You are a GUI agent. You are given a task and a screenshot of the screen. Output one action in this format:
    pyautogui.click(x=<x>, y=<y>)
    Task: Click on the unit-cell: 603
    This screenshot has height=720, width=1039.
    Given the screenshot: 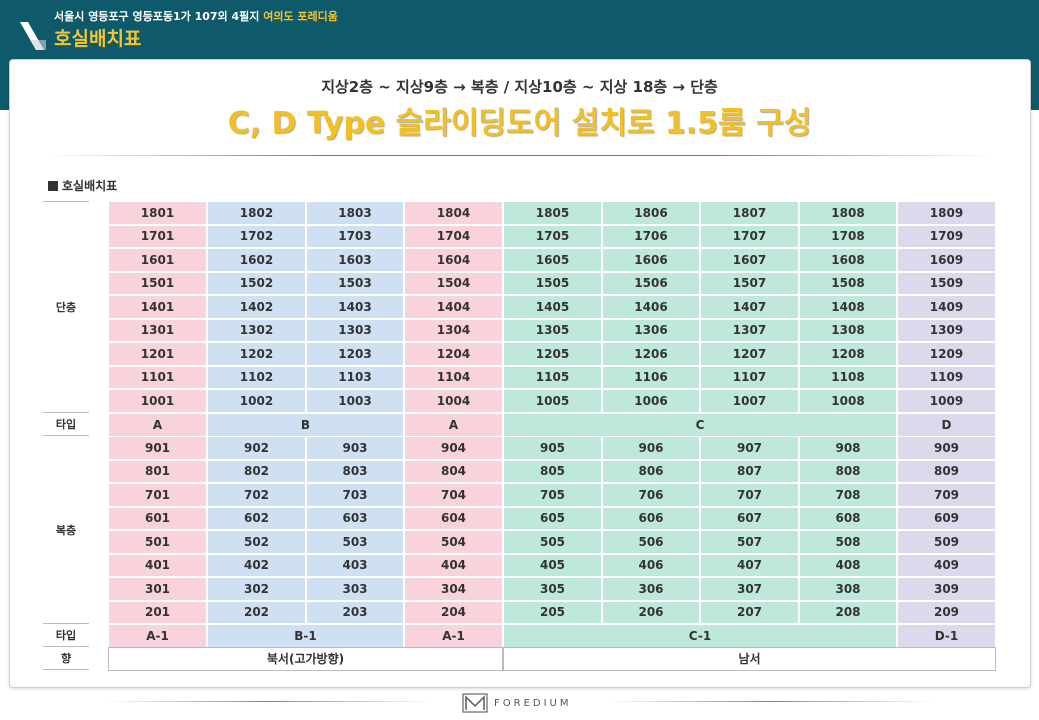 What is the action you would take?
    pyautogui.click(x=355, y=518)
    